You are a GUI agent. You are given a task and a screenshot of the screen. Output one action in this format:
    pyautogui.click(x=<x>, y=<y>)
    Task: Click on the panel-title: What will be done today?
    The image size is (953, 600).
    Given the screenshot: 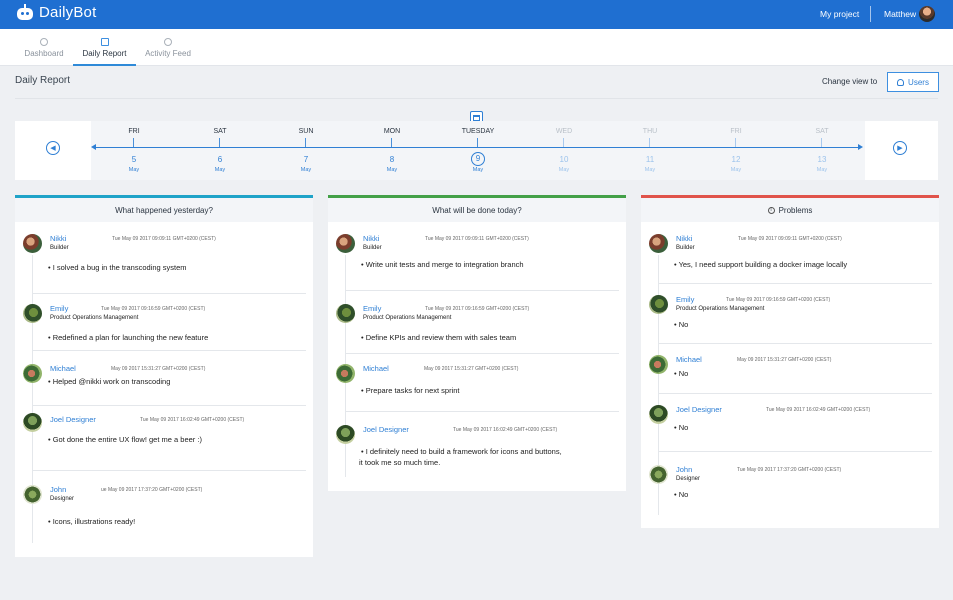 What is the action you would take?
    pyautogui.click(x=477, y=210)
    